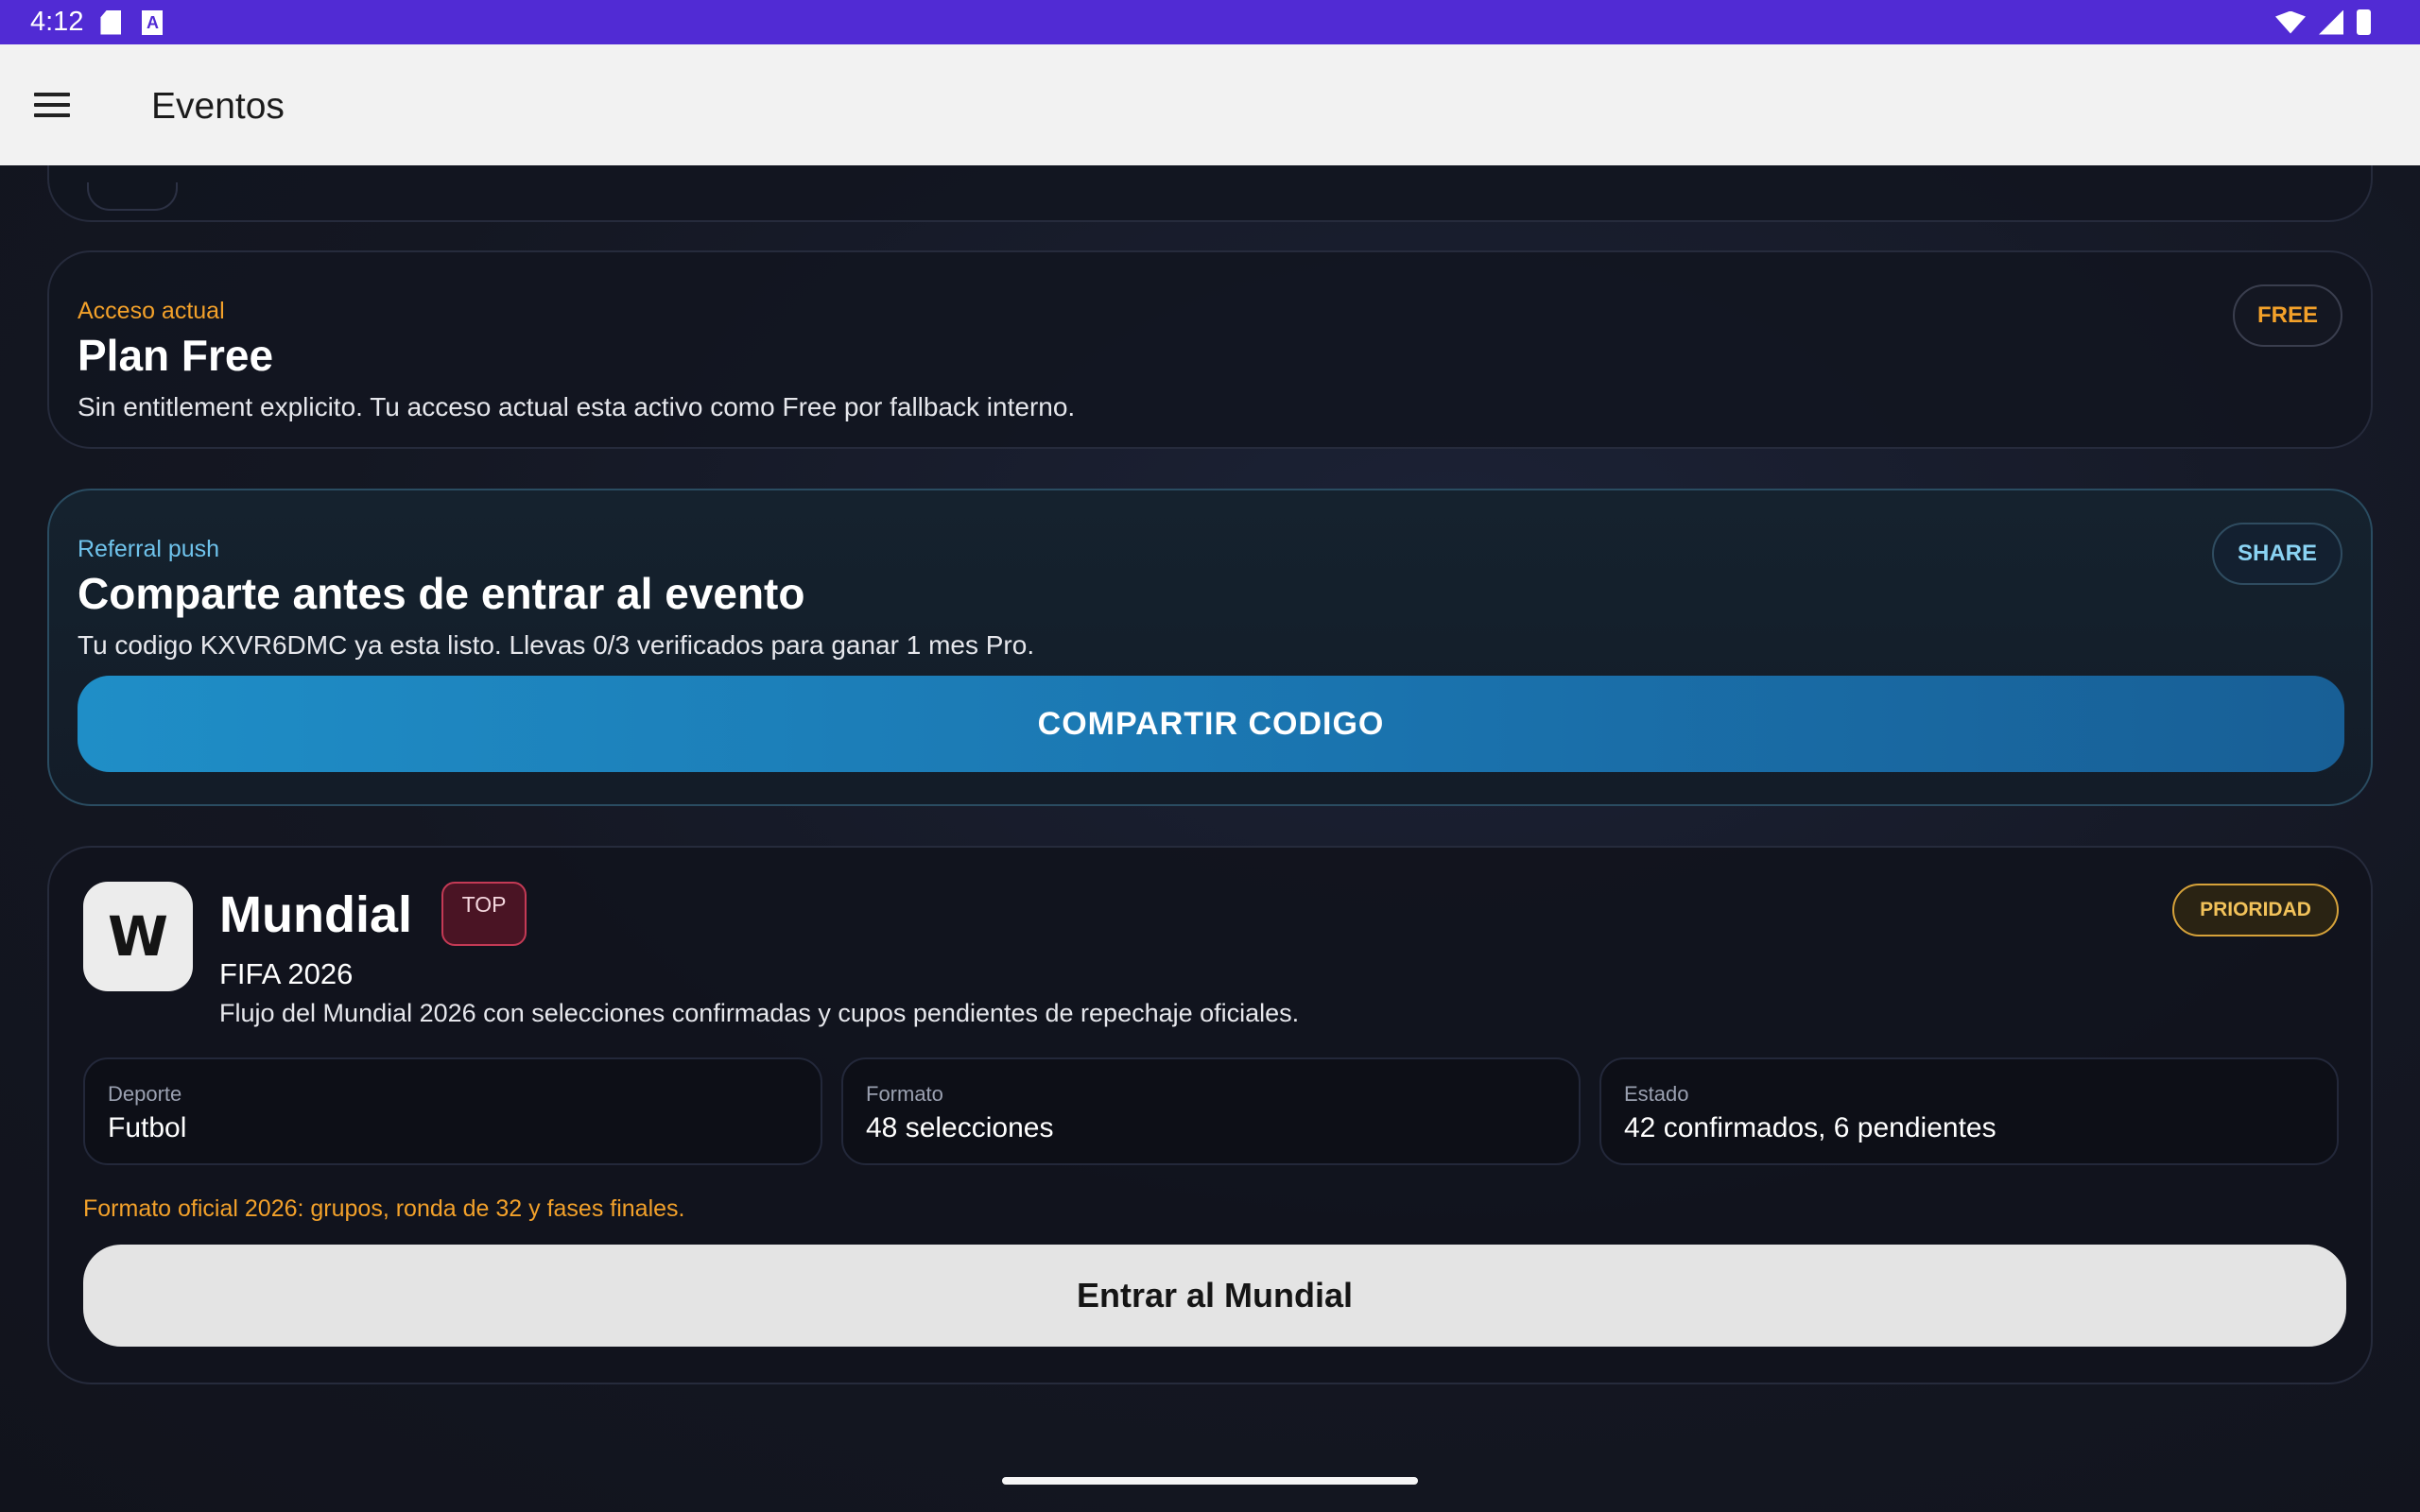  I want to click on free-badge: FREE, so click(2287, 315).